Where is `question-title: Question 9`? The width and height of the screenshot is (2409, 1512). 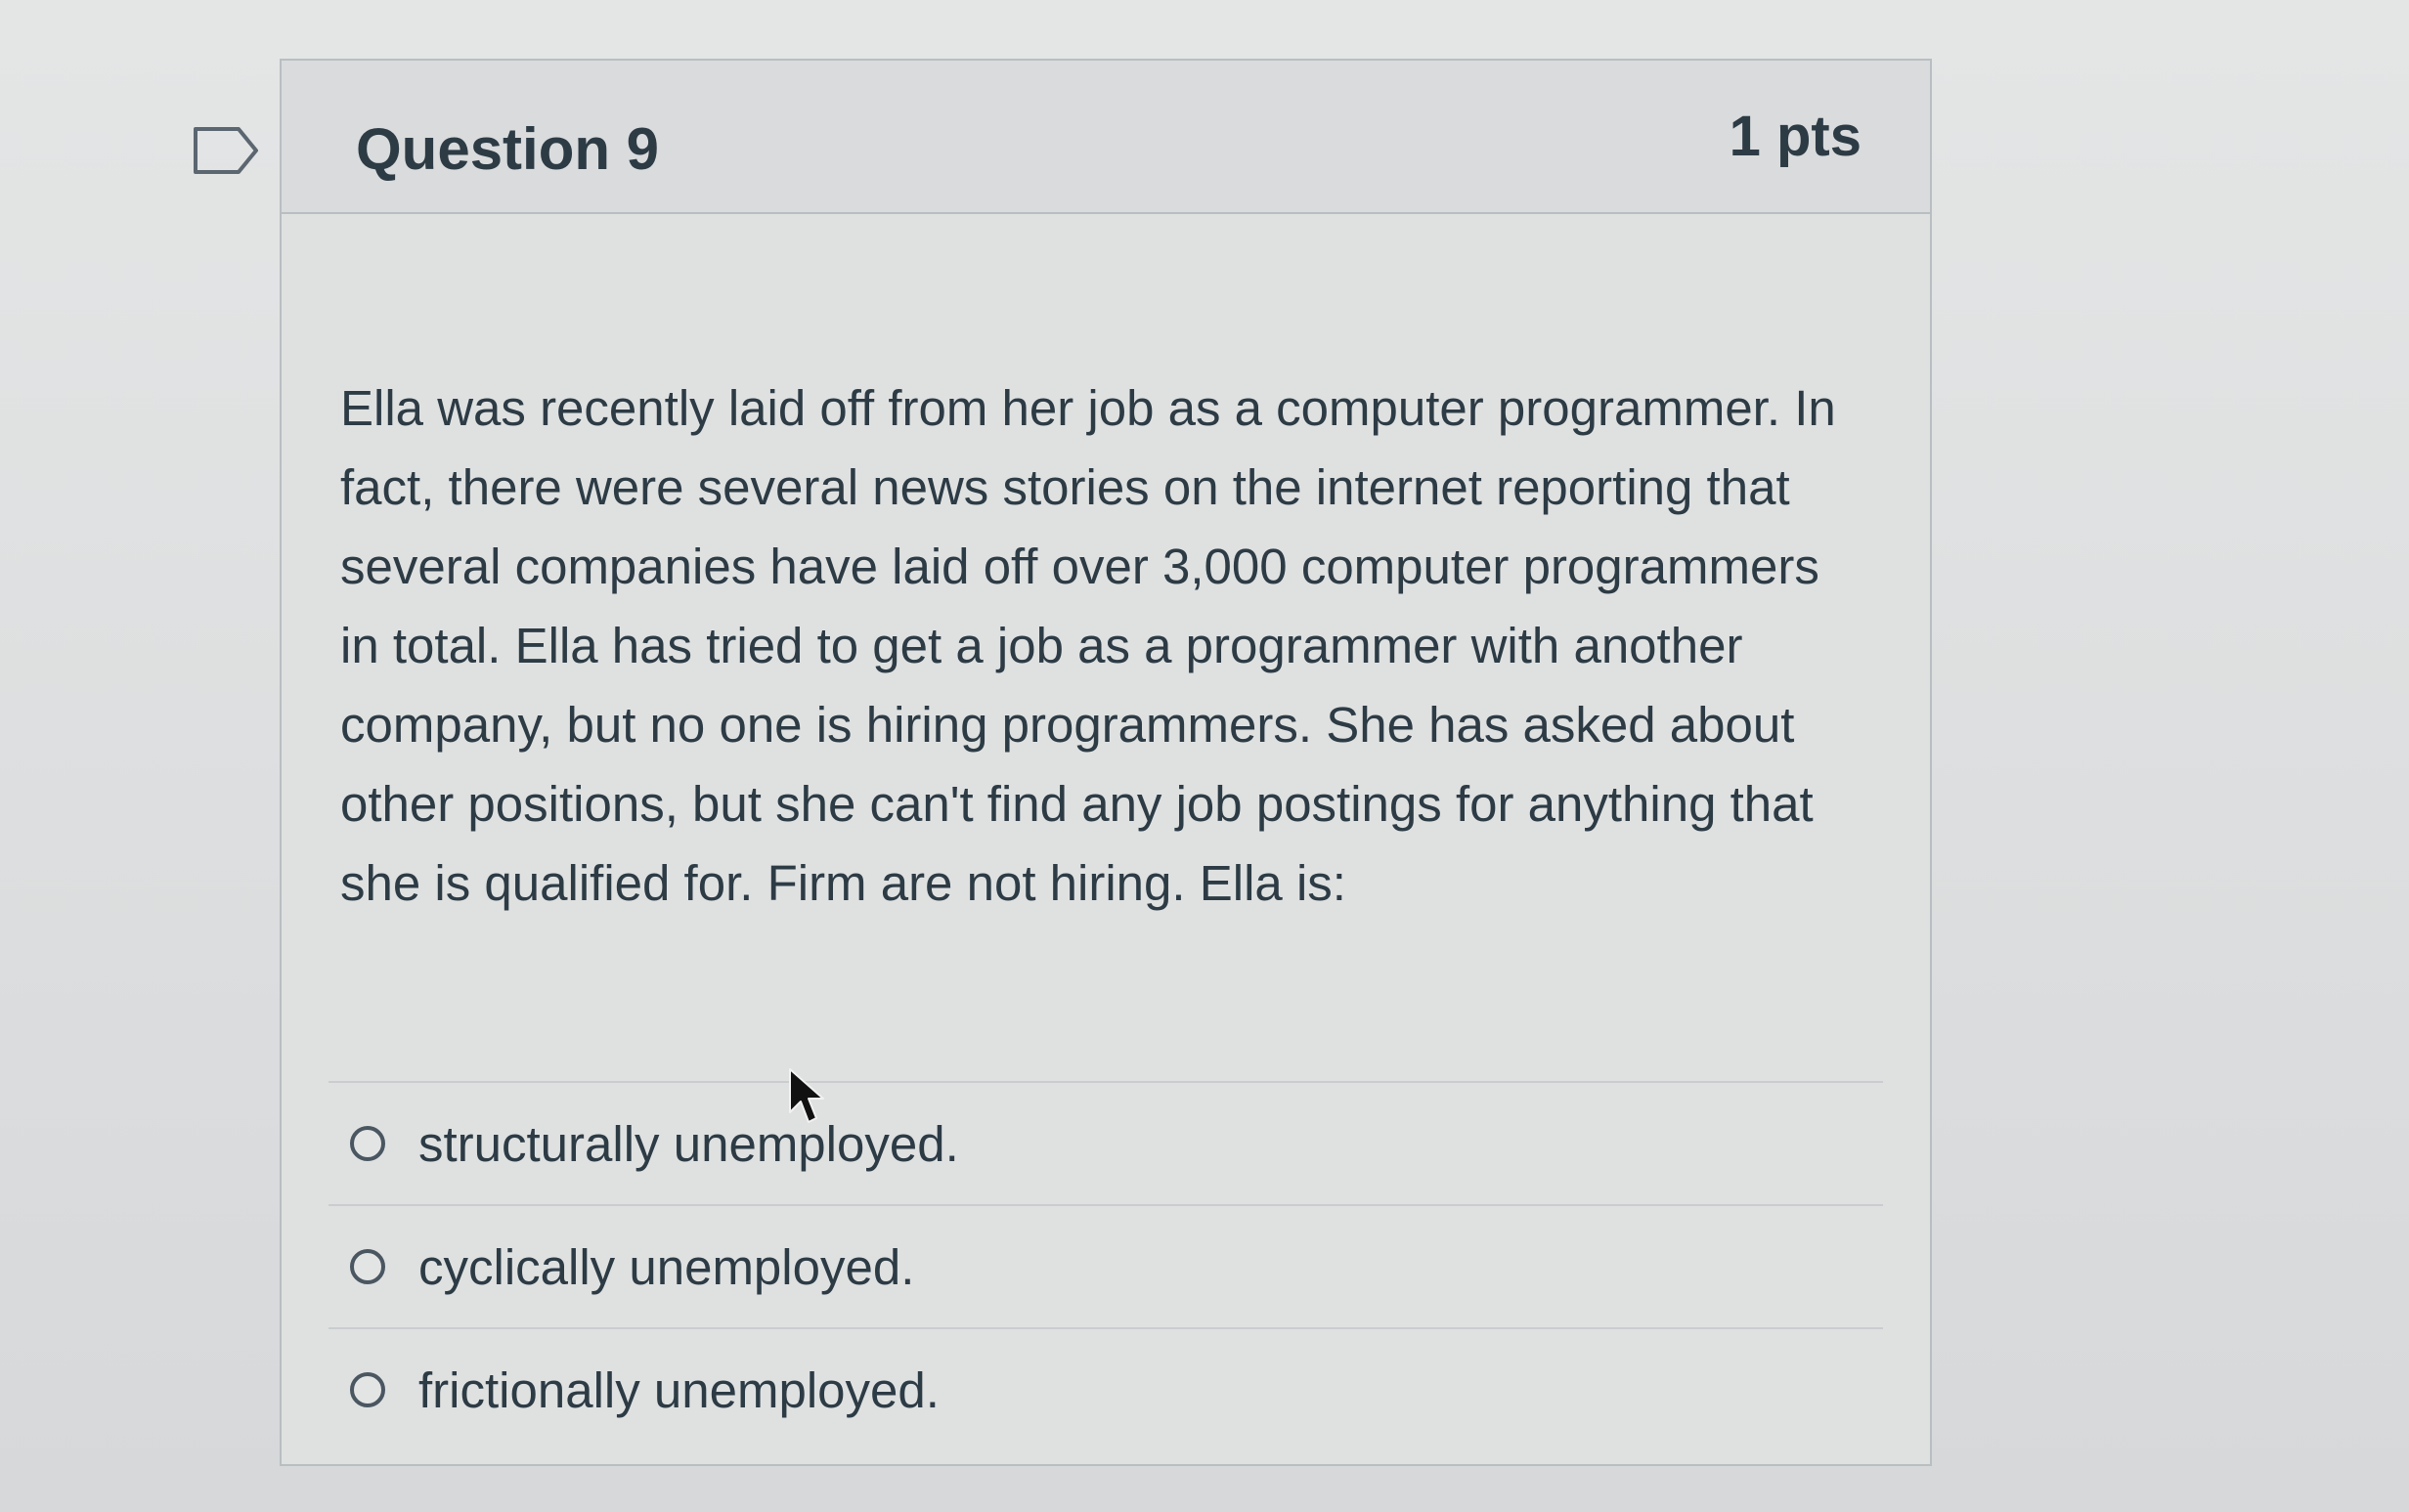 question-title: Question 9 is located at coordinates (508, 149).